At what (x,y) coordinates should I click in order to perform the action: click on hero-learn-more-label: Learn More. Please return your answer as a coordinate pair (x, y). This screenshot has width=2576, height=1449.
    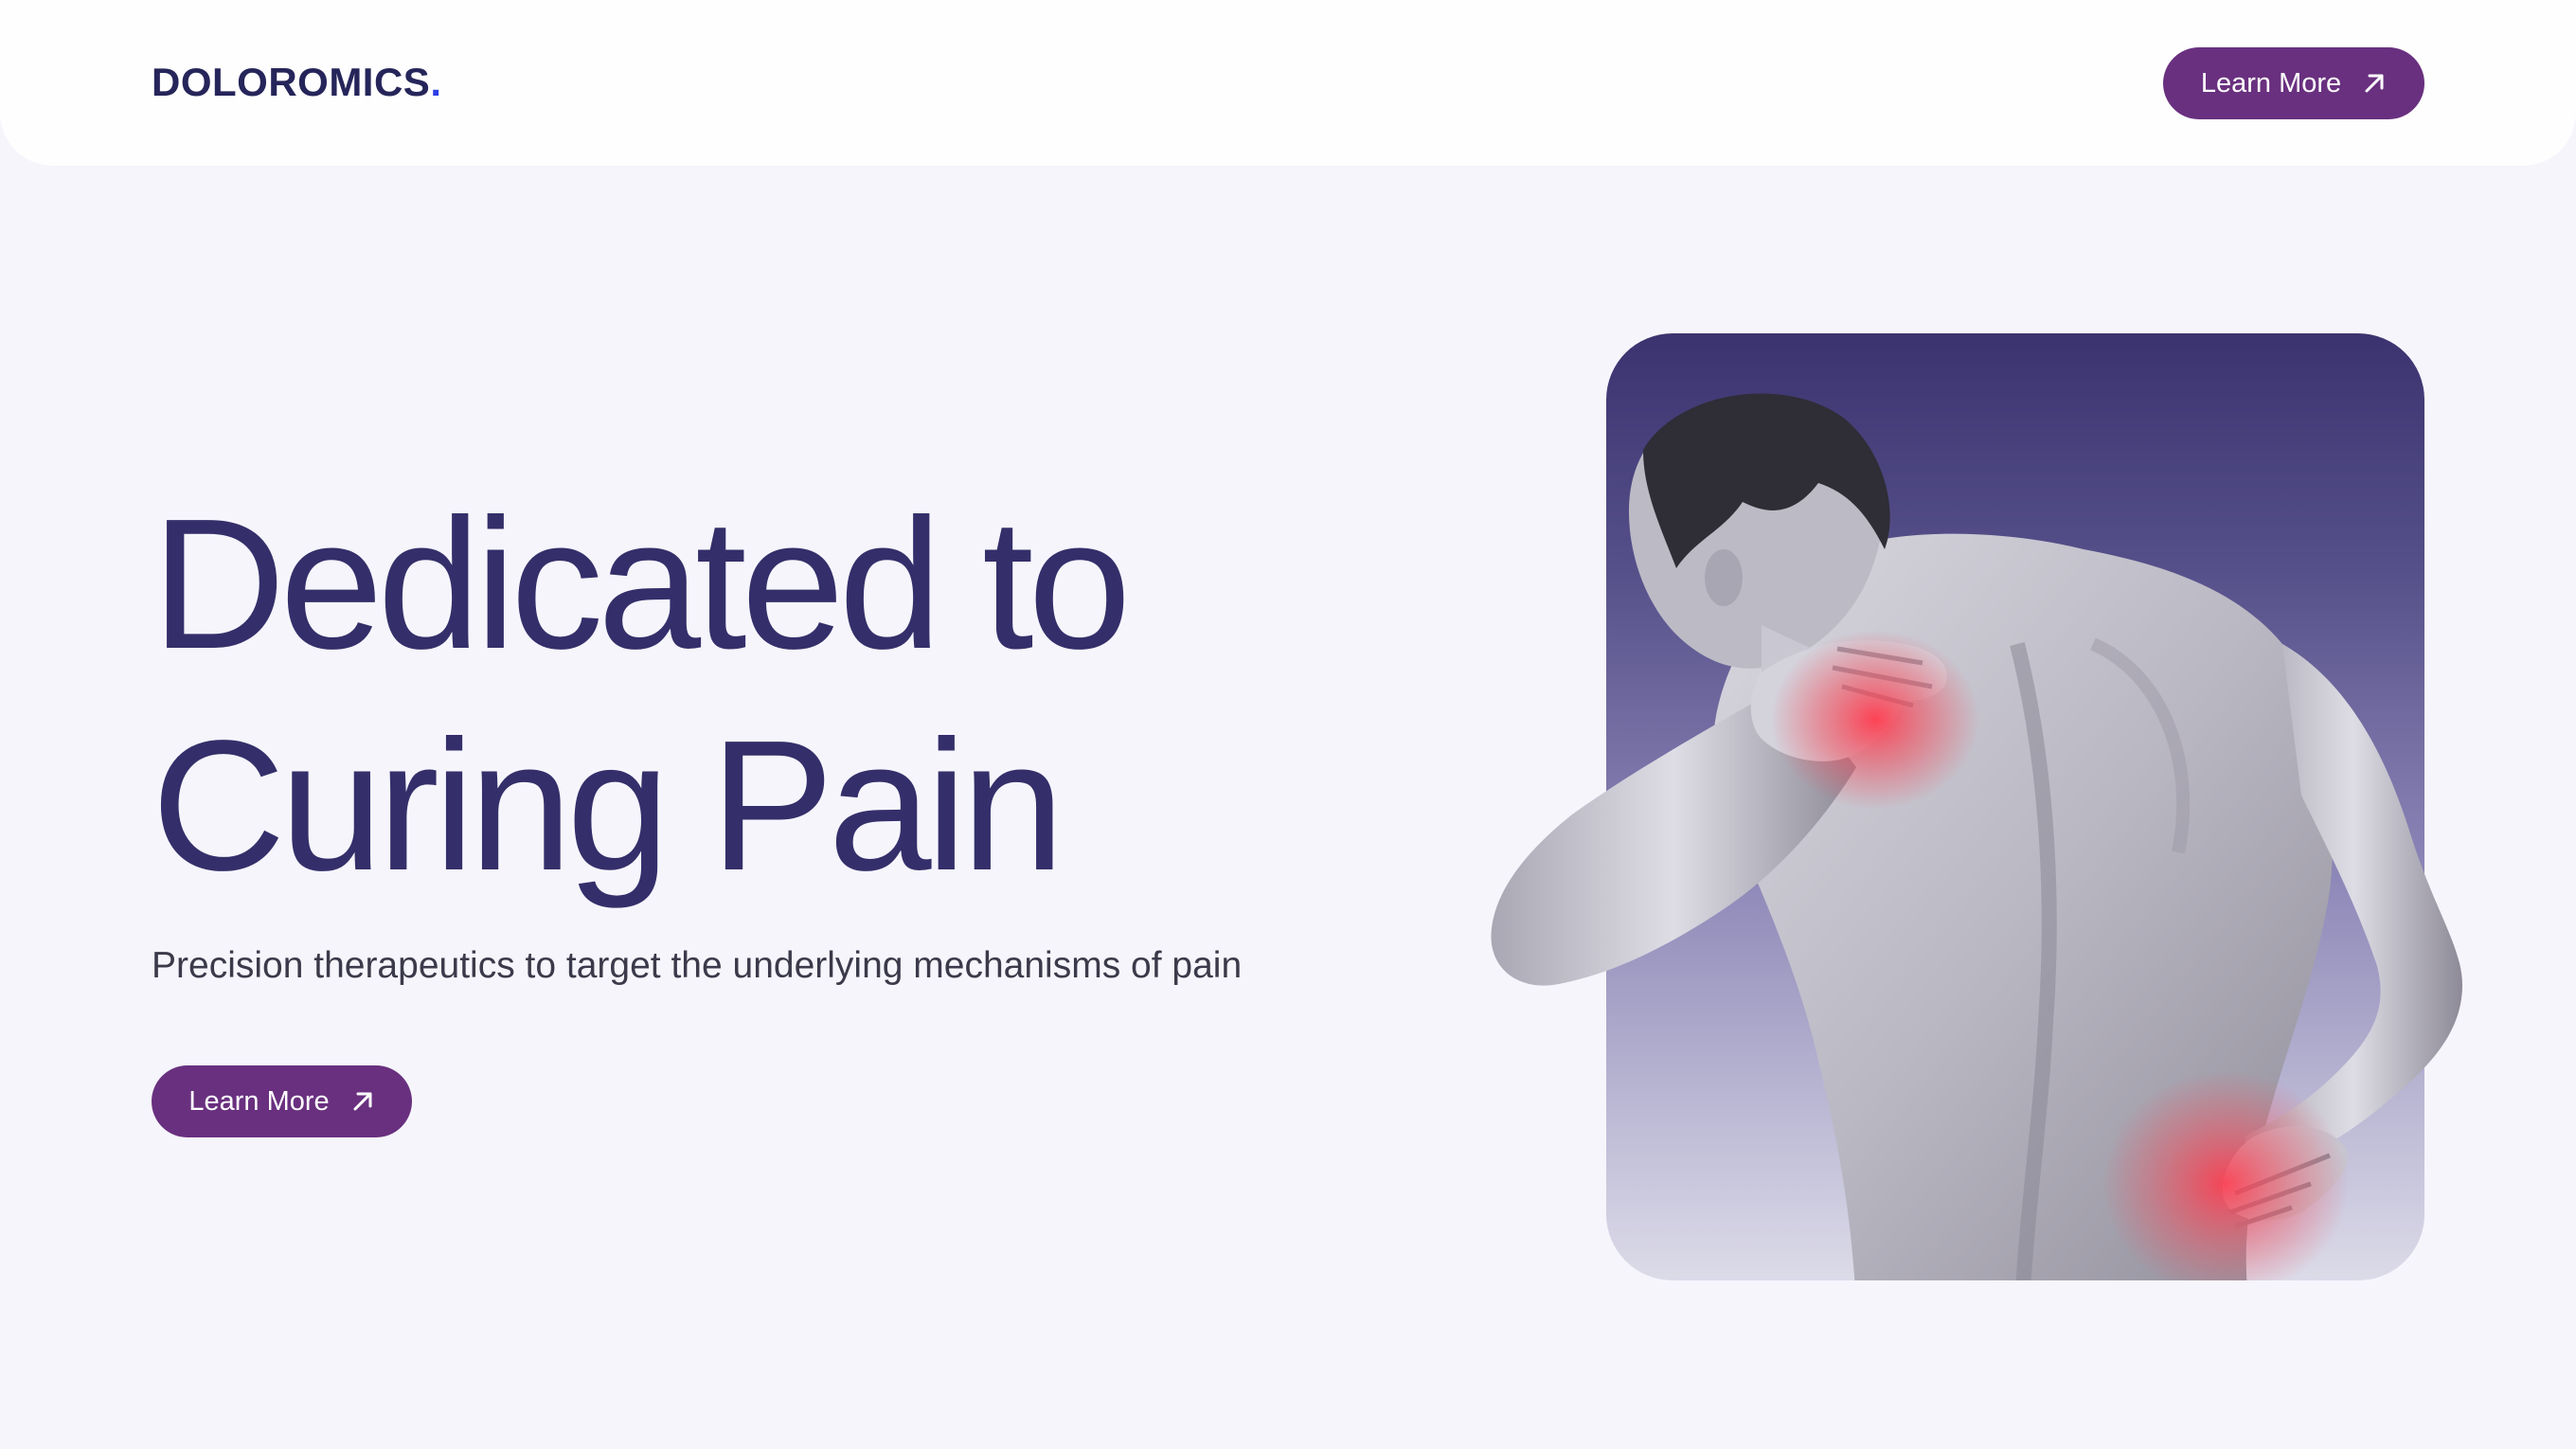
    Looking at the image, I should click on (259, 1101).